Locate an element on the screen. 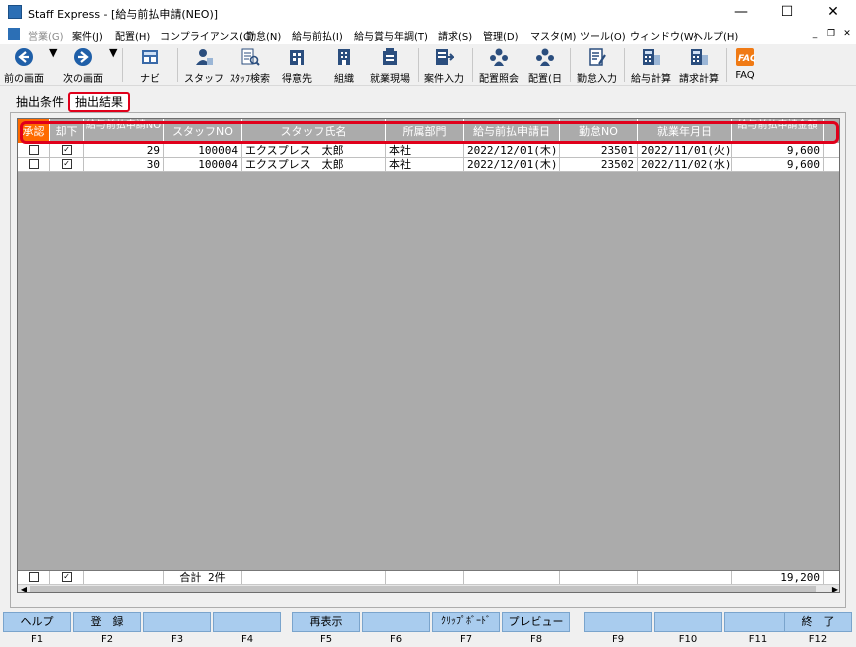 The height and width of the screenshot is (647, 856). menu-compliance: コンプライアンス(C) is located at coordinates (207, 35).